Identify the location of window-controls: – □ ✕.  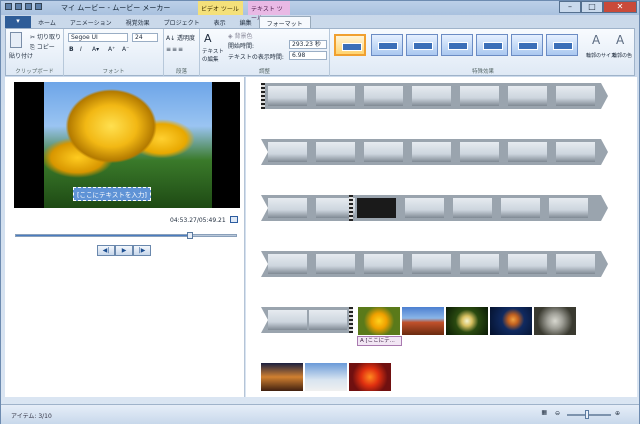
(598, 7).